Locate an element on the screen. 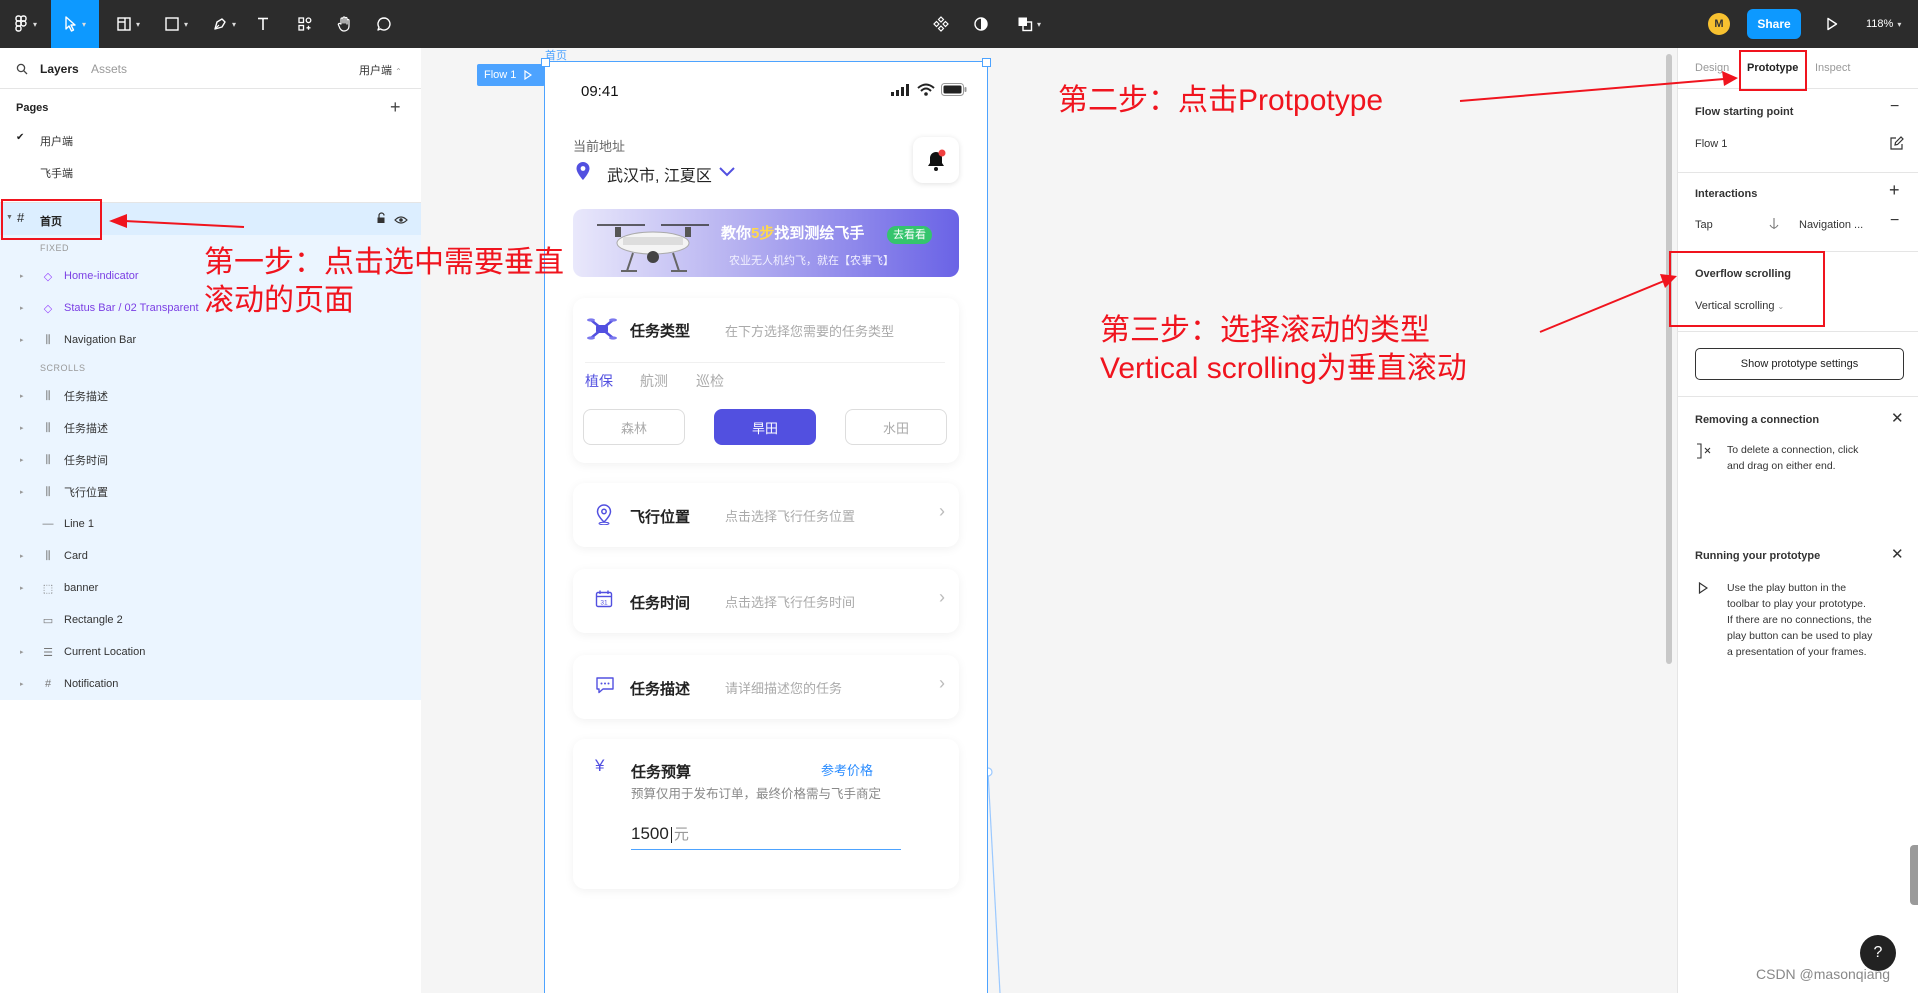 Image resolution: width=1918 pixels, height=993 pixels. layer-row: — Line 1 is located at coordinates (210, 524).